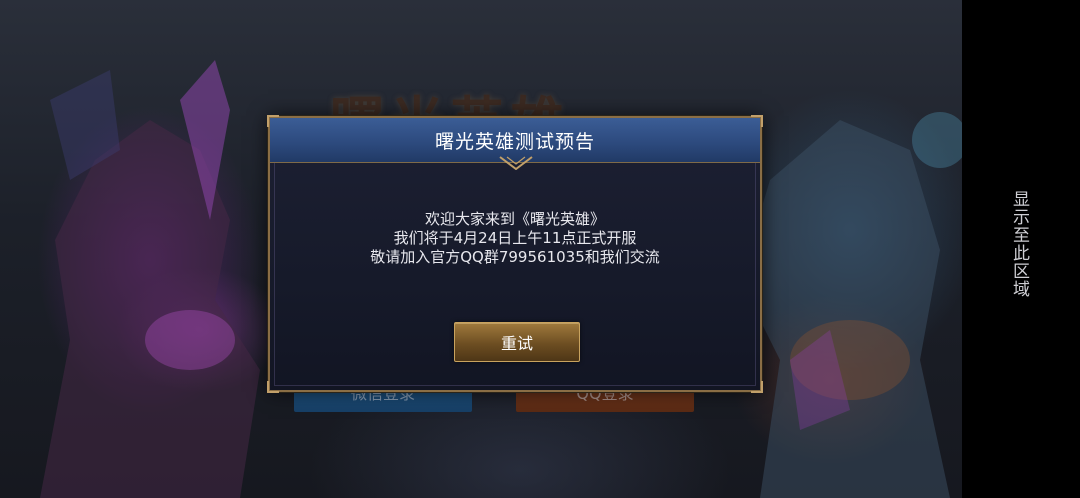 The width and height of the screenshot is (1080, 498). What do you see at coordinates (515, 257) in the screenshot?
I see `message-line-3: 敬请加入官方QQ群799561035和我们交流` at bounding box center [515, 257].